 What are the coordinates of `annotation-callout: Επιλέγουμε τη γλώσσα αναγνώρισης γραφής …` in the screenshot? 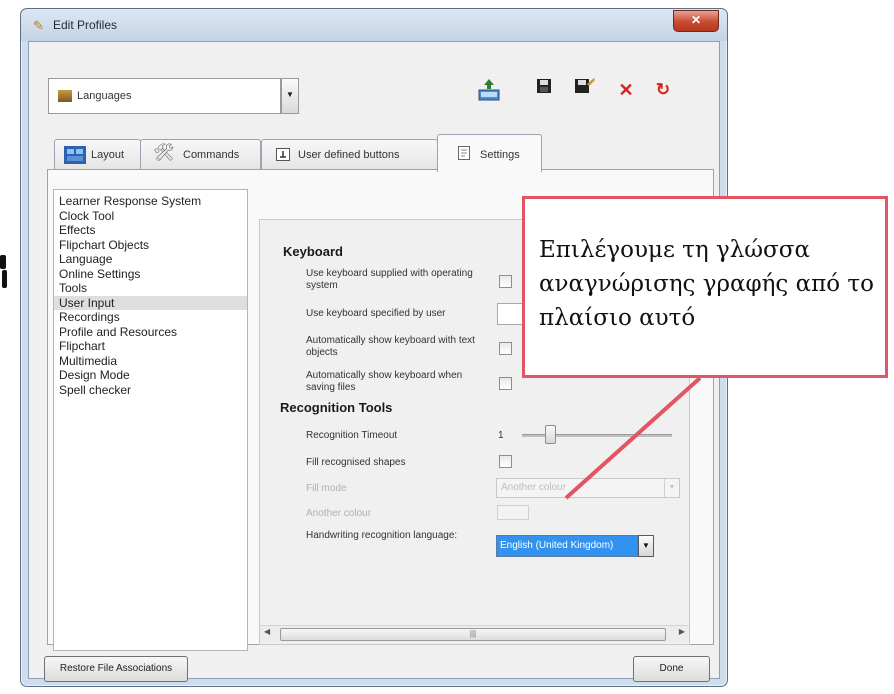 It's located at (705, 287).